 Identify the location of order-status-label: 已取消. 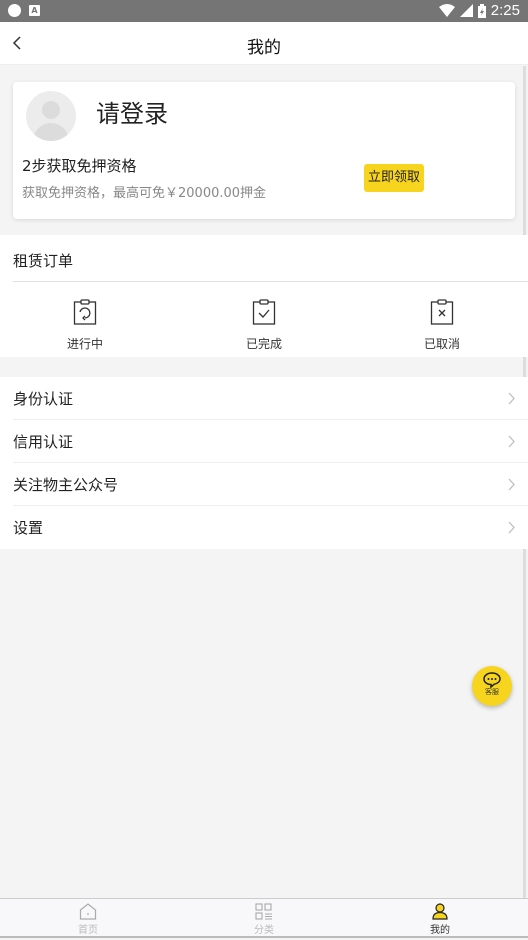
(441, 344).